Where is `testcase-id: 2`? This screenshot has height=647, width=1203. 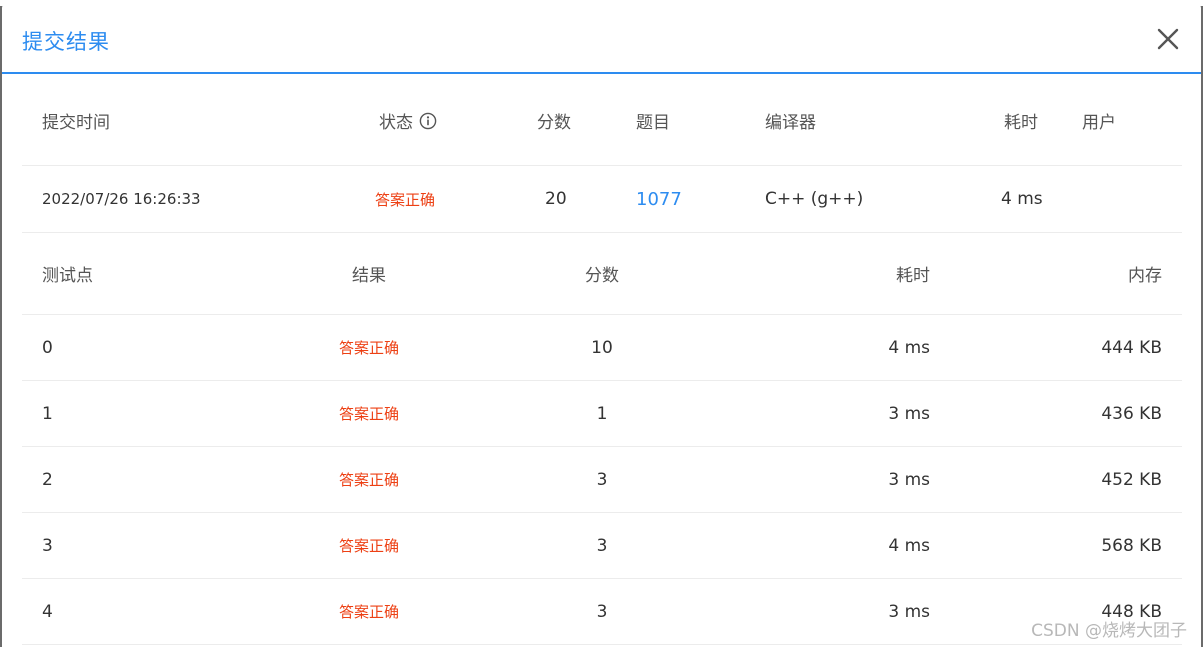 testcase-id: 2 is located at coordinates (47, 479).